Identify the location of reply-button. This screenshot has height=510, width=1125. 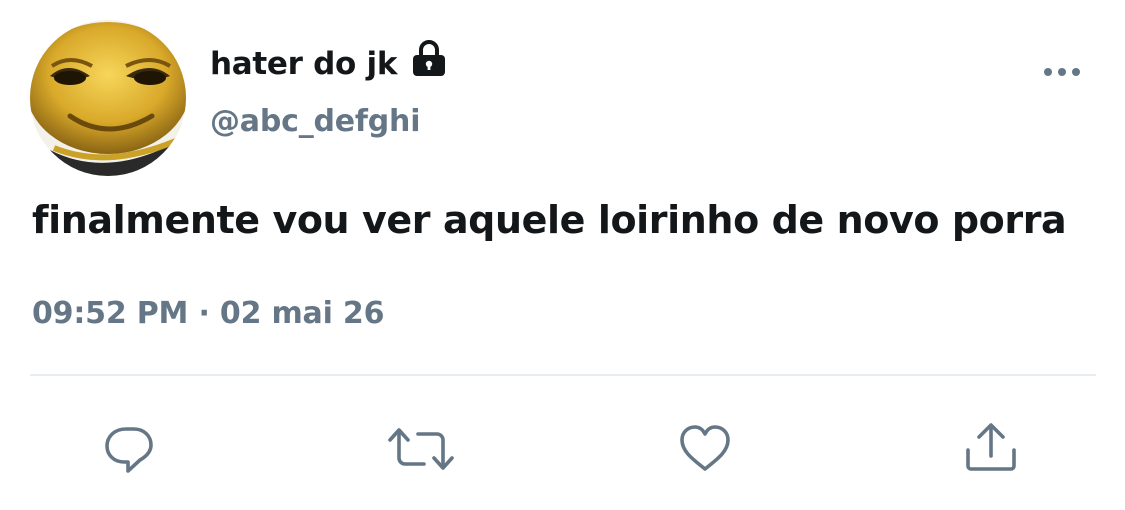
(129, 449).